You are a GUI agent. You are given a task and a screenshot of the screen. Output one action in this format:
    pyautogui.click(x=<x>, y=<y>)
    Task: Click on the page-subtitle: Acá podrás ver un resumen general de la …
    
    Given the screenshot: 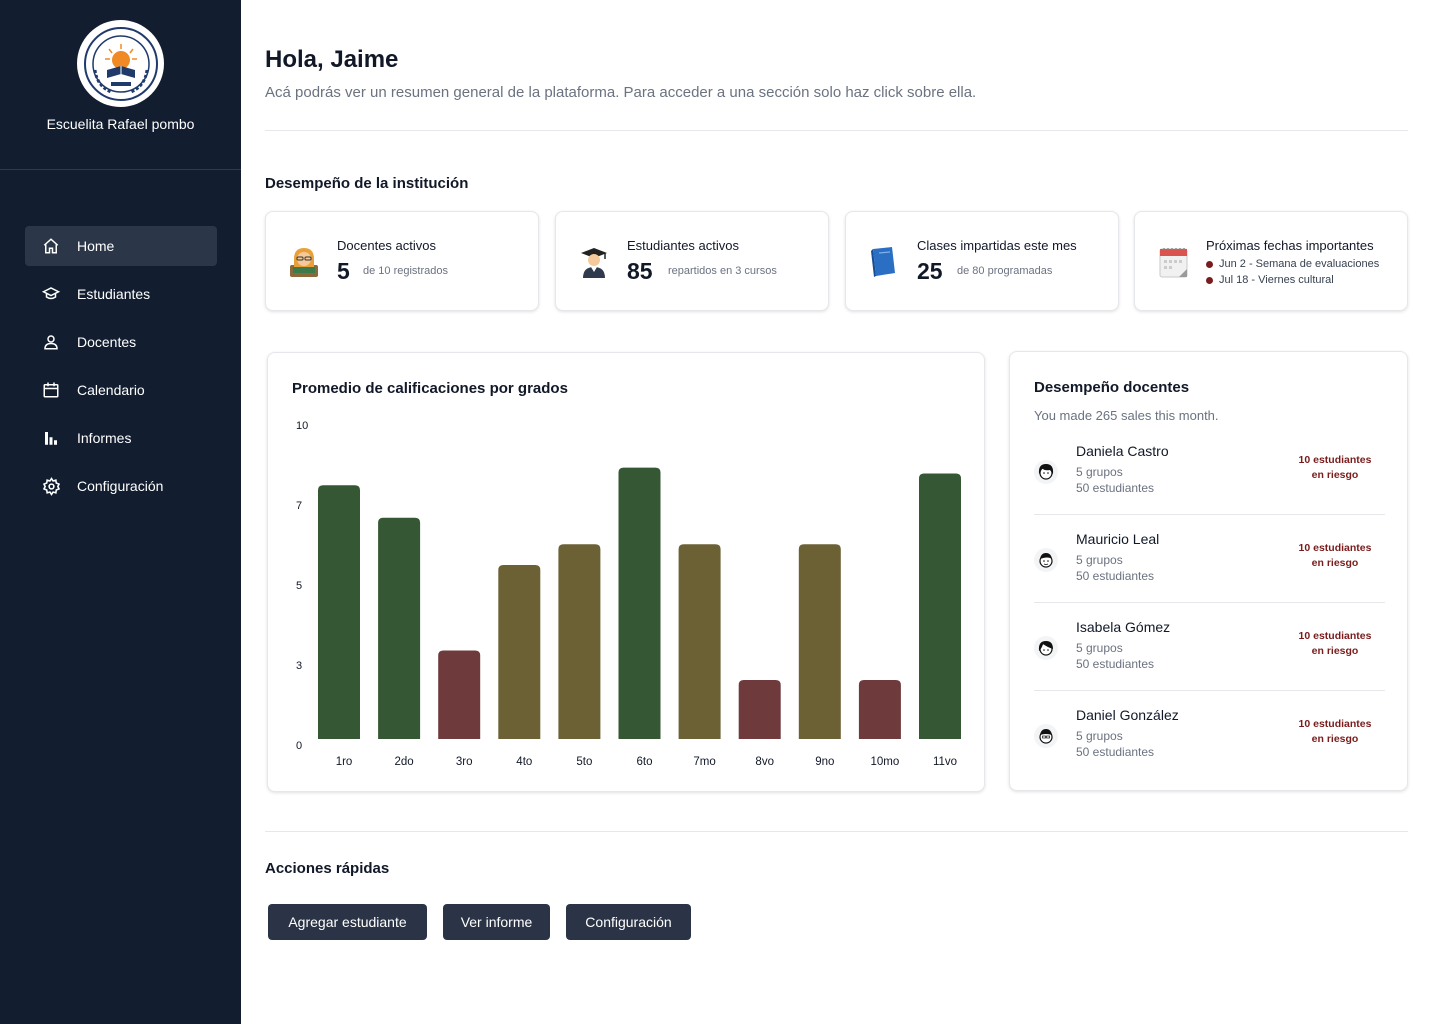 What is the action you would take?
    pyautogui.click(x=621, y=92)
    